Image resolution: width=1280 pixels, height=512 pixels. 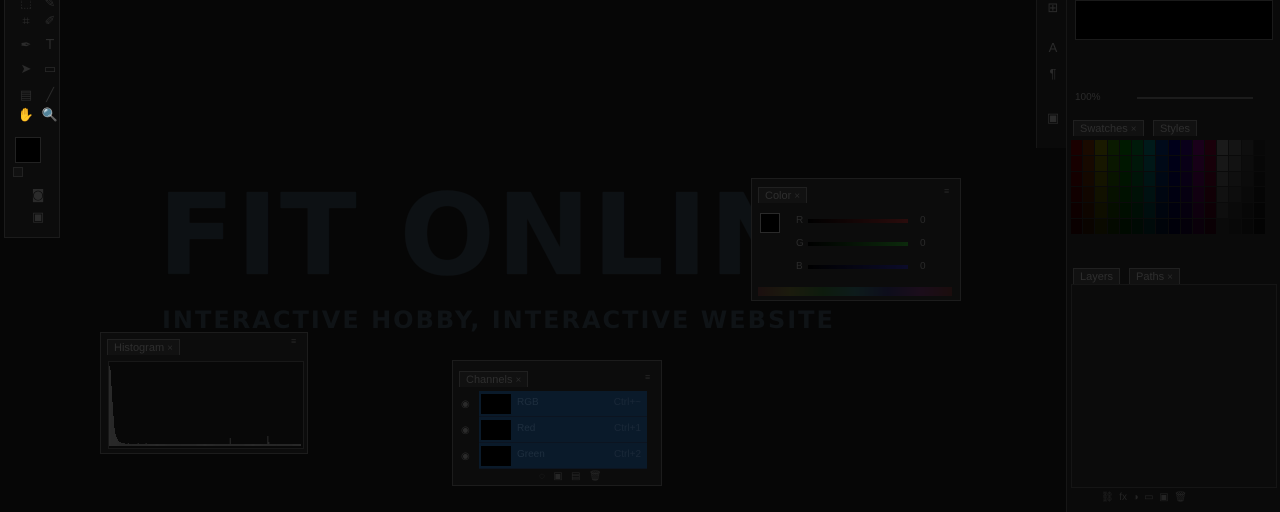 What do you see at coordinates (770, 223) in the screenshot?
I see `color-foreground-swatch` at bounding box center [770, 223].